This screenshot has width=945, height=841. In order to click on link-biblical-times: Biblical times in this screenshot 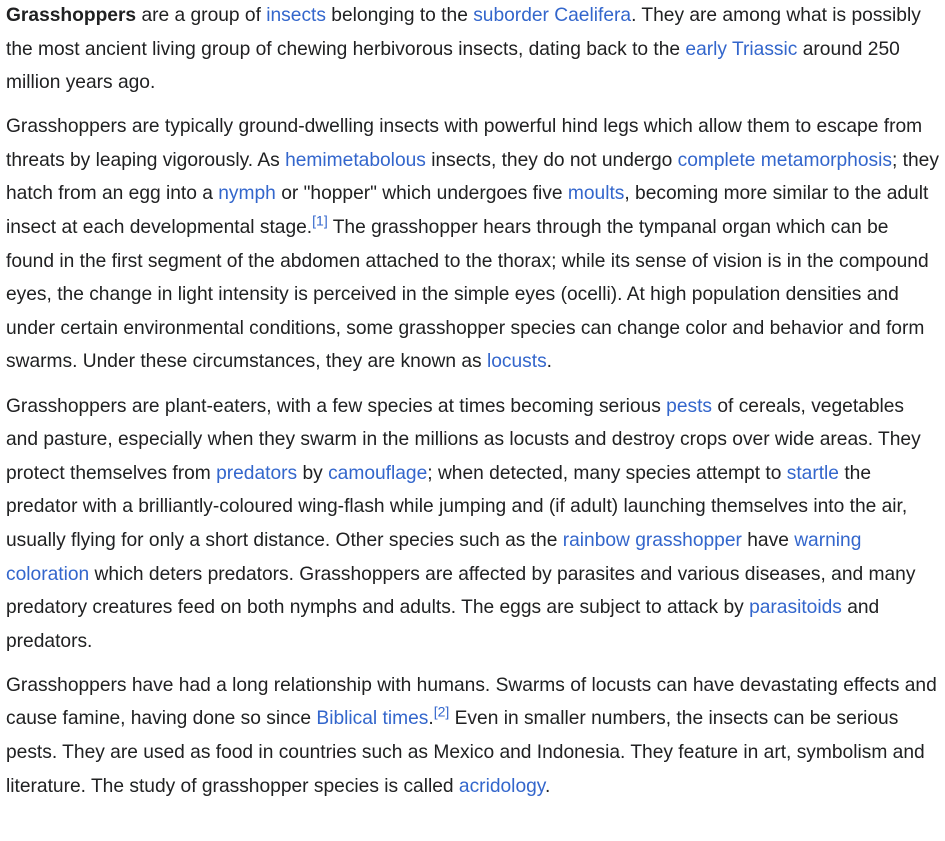, I will do `click(372, 718)`.